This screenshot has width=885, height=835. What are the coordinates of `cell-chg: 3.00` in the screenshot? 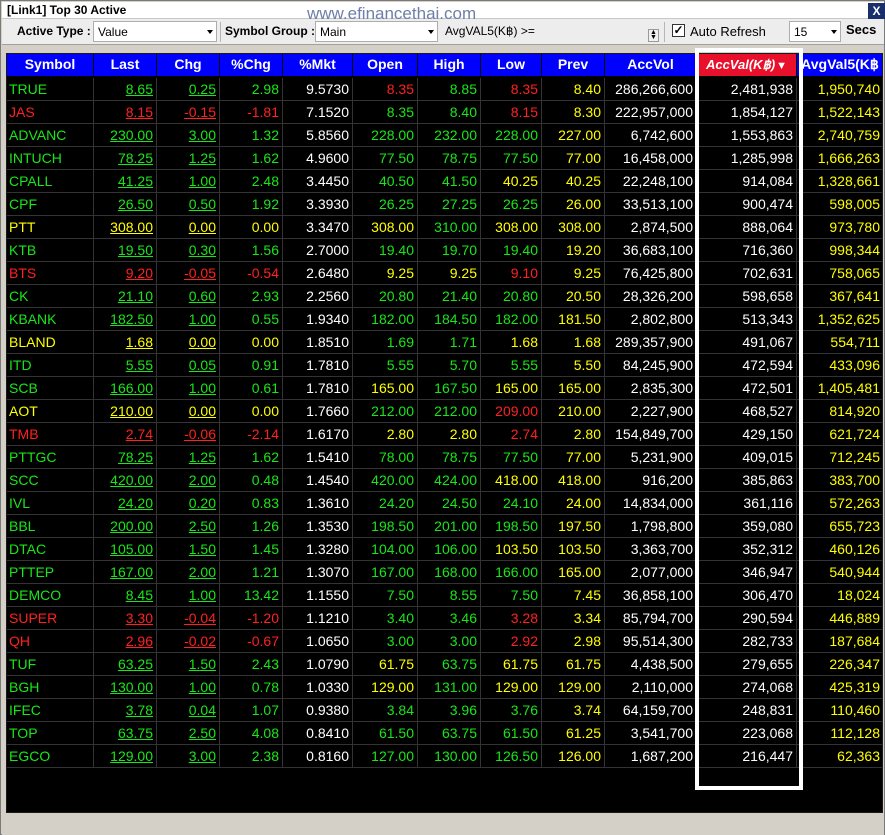 It's located at (188, 135).